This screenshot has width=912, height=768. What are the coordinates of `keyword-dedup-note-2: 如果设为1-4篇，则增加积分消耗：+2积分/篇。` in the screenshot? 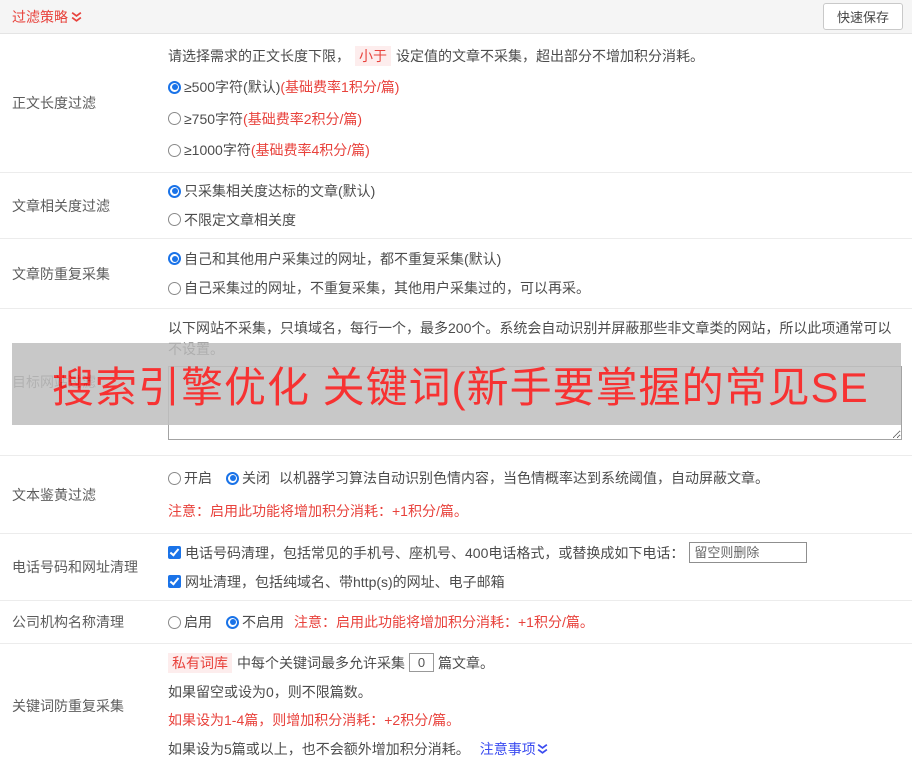 It's located at (314, 720).